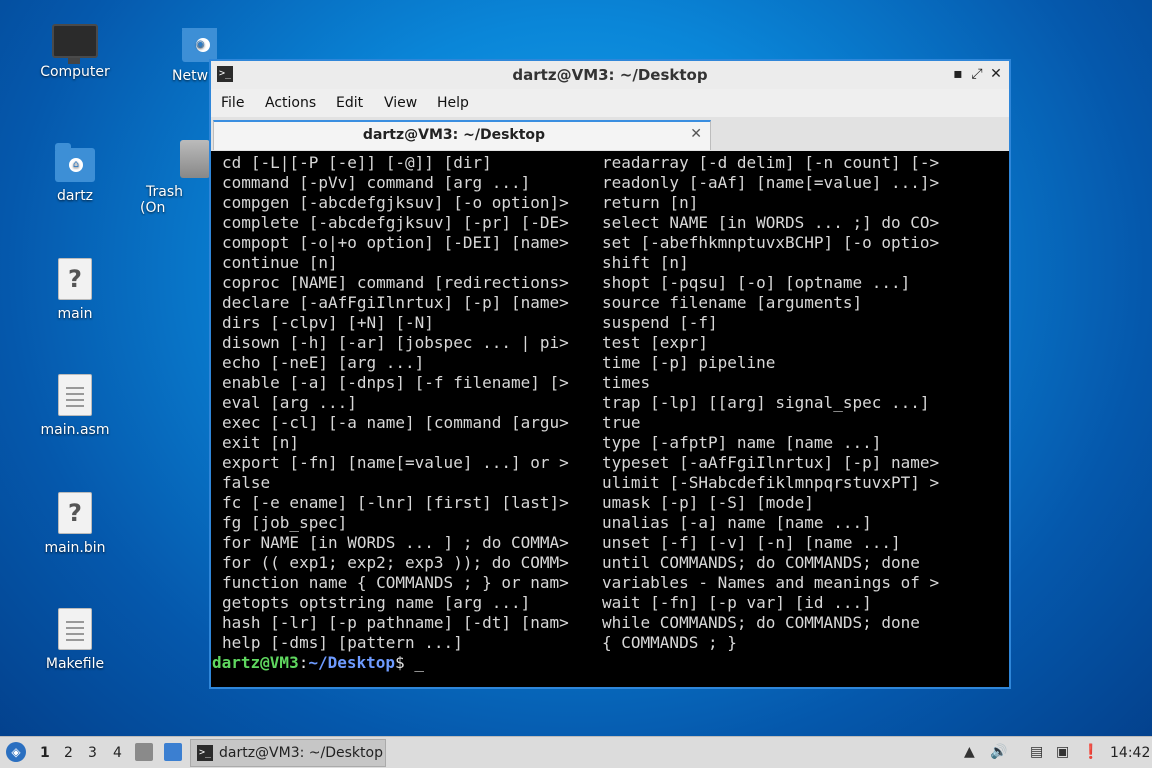  I want to click on terminal-line: disown [-h] [-ar] [jobspec ... | pi>, so click(395, 342).